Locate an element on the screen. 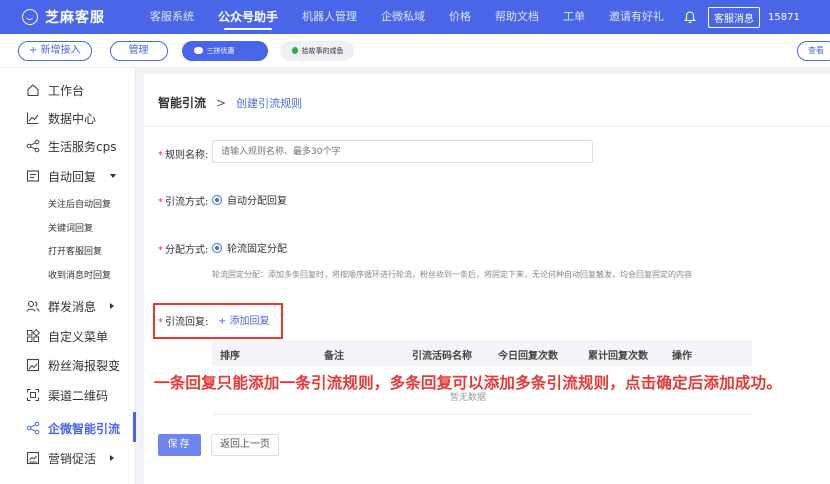  method-radio-auto: 自动分配回复 is located at coordinates (249, 199).